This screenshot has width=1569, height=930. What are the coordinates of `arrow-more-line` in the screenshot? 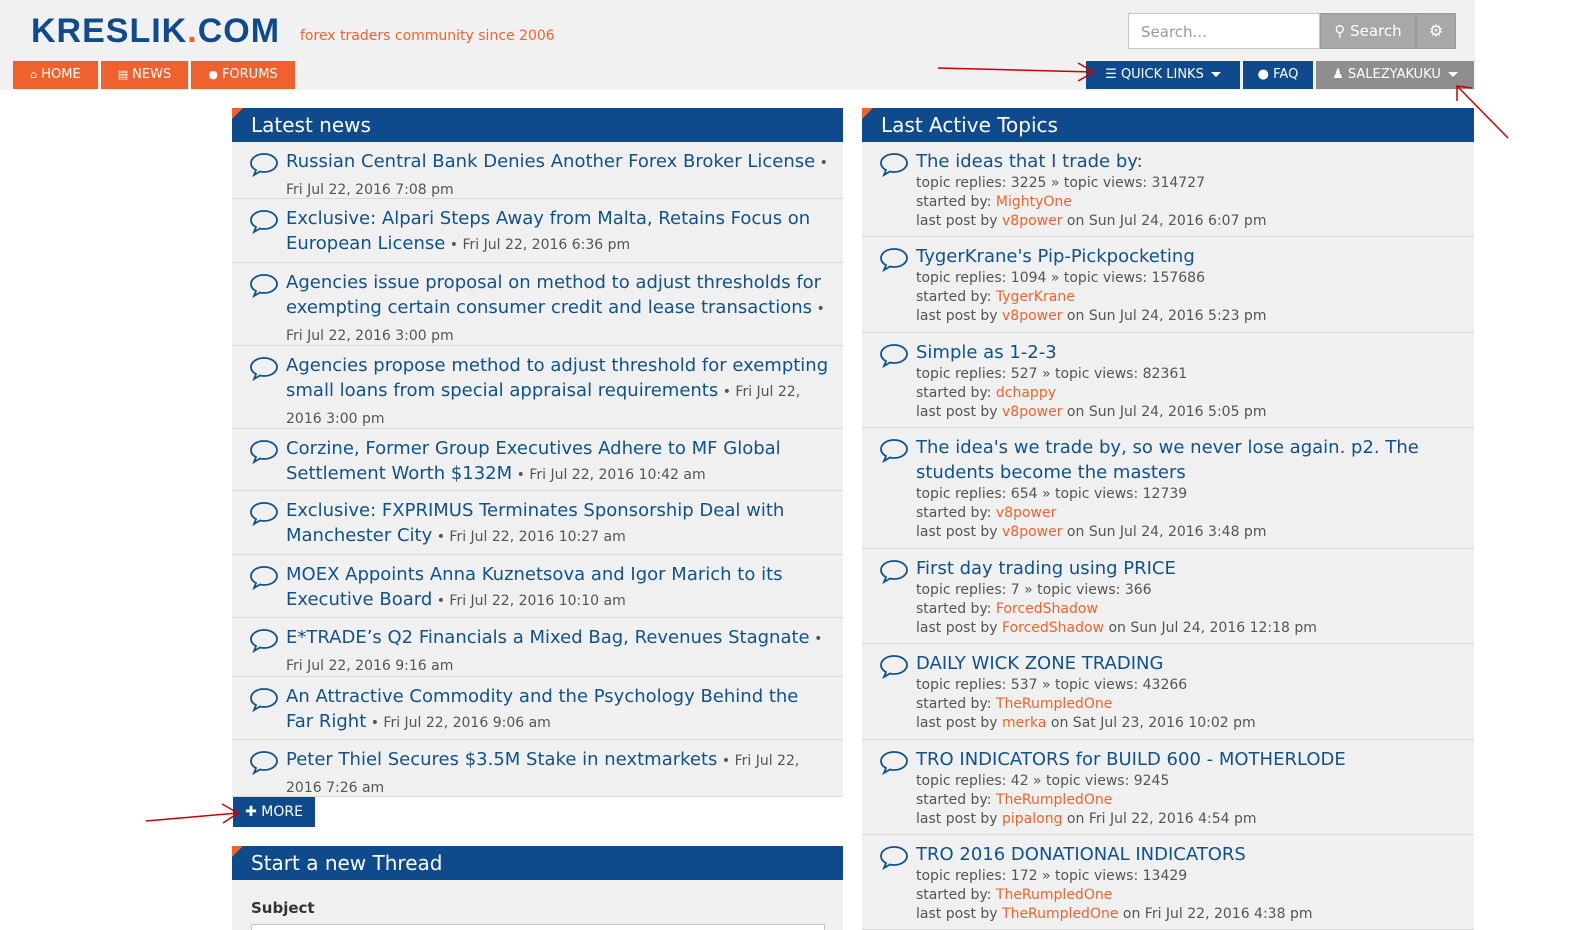 It's located at (192, 817).